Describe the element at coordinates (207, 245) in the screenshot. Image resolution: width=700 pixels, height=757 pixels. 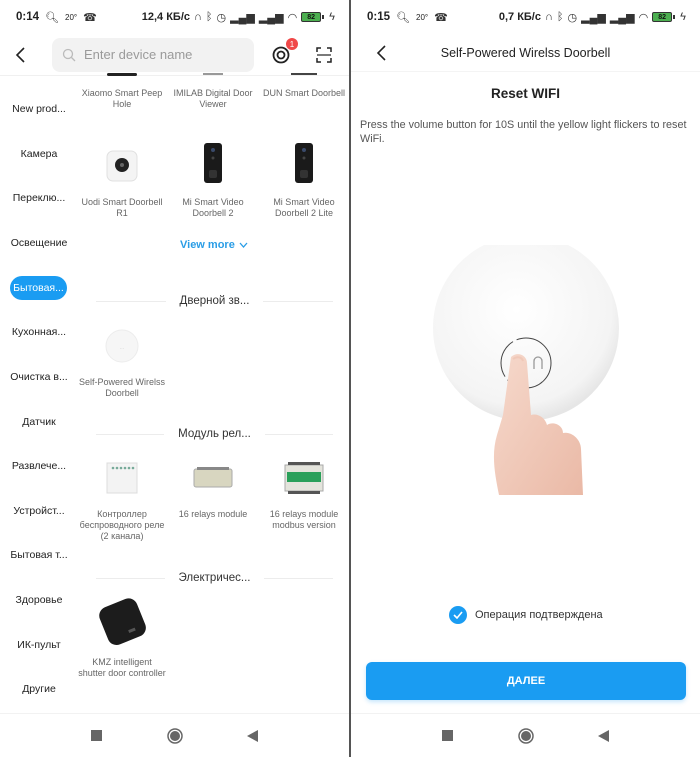
I see `view-more-label: View more` at that location.